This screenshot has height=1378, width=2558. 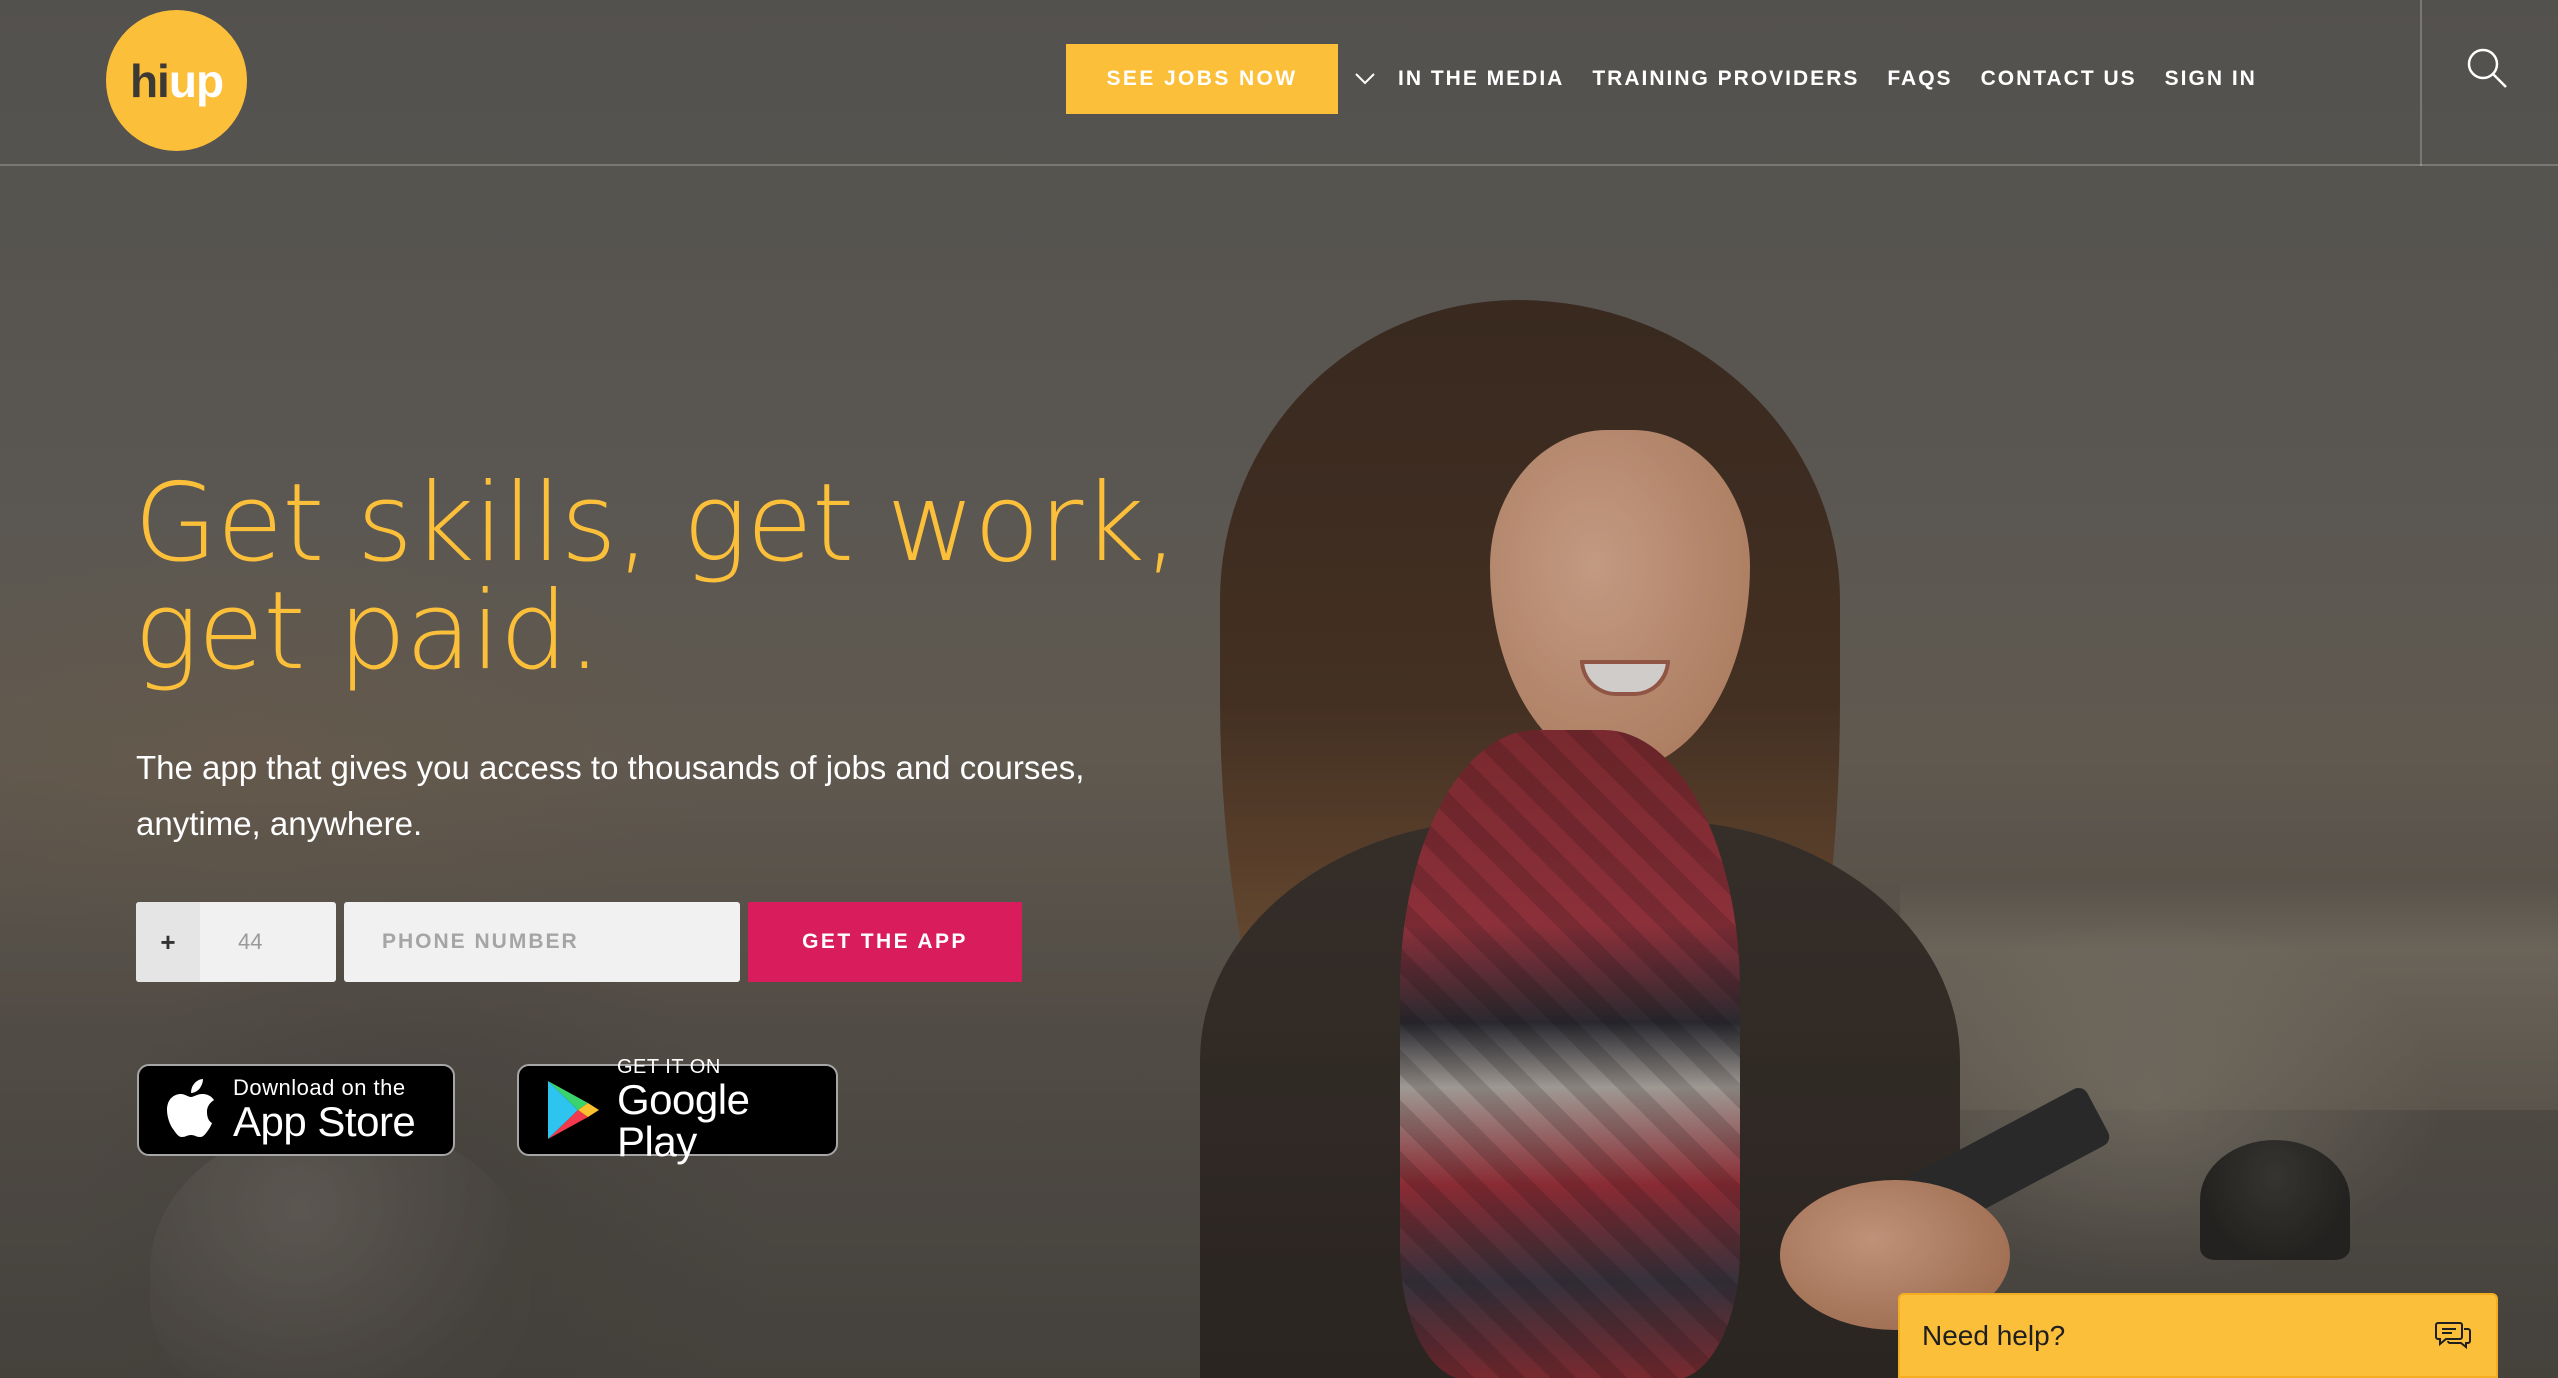 What do you see at coordinates (1202, 79) in the screenshot?
I see `see-jobs-now-button: SEE JOBS NOW` at bounding box center [1202, 79].